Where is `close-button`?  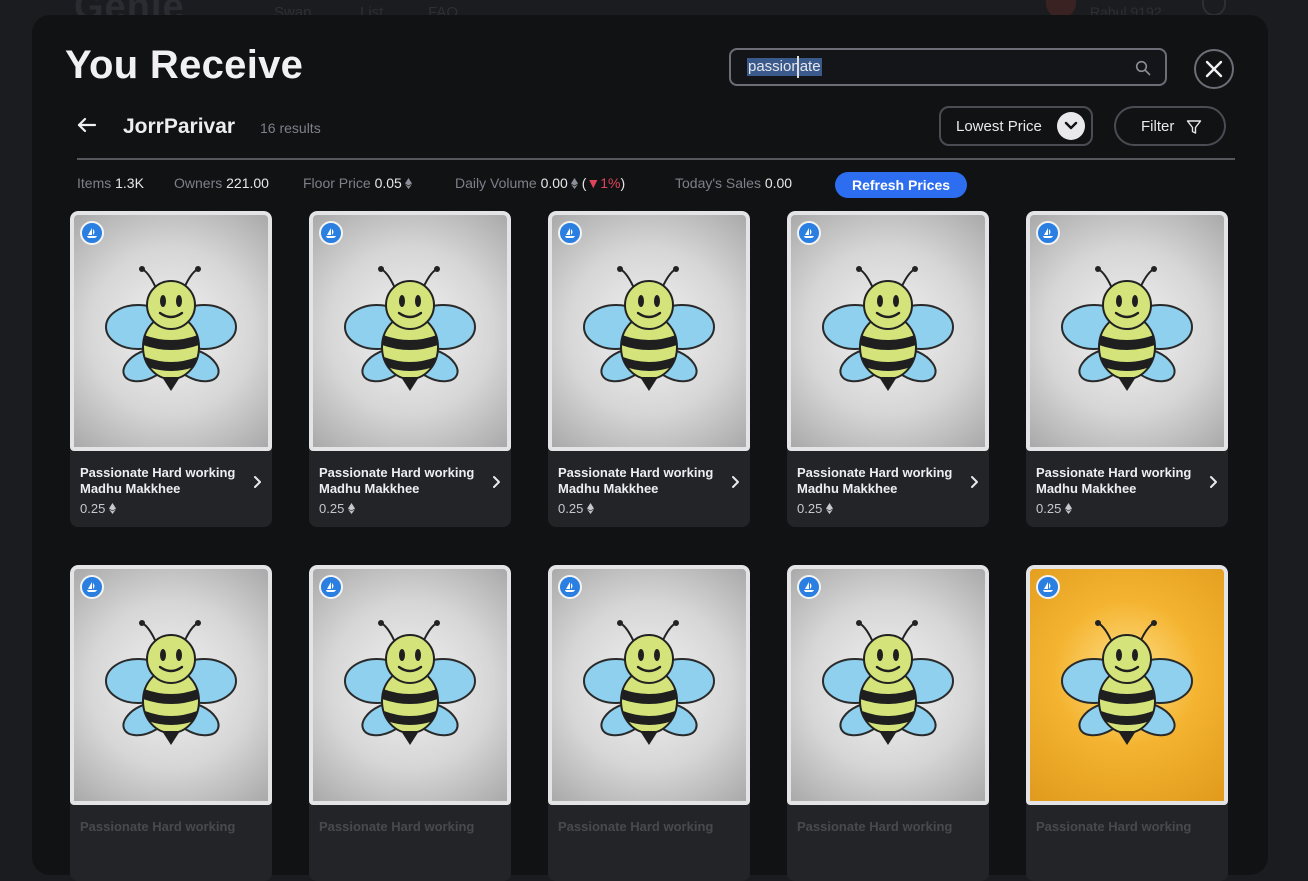 close-button is located at coordinates (1214, 69).